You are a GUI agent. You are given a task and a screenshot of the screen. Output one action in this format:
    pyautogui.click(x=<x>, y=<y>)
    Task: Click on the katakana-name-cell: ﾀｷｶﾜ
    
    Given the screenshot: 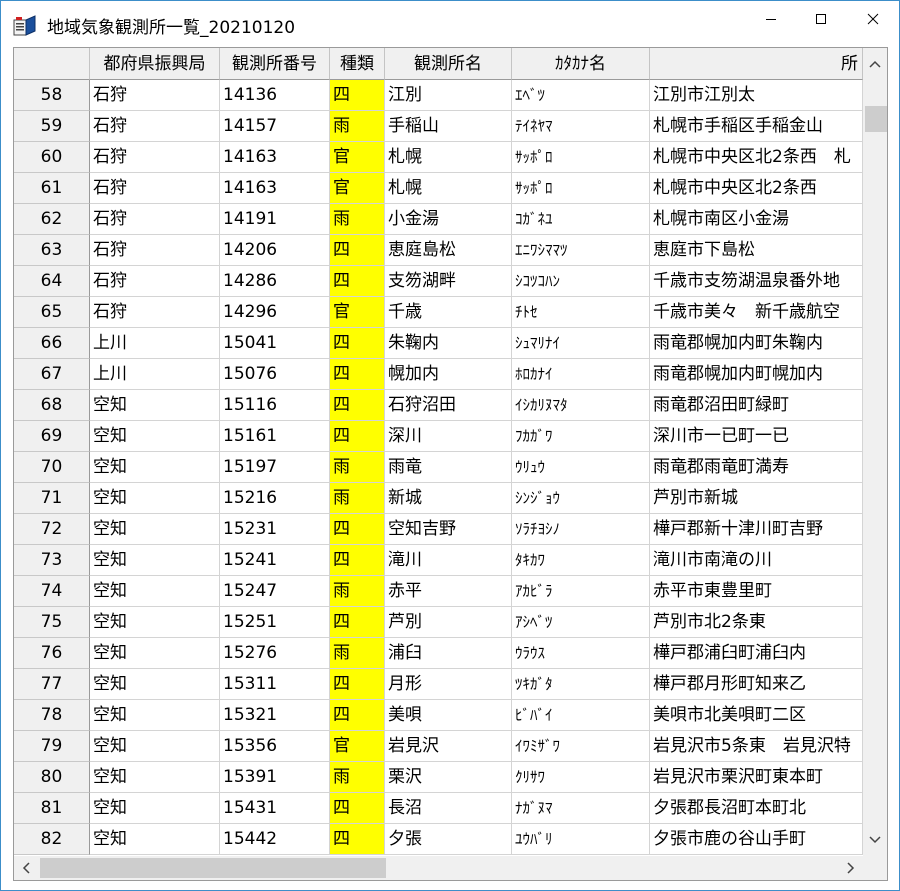 What is the action you would take?
    pyautogui.click(x=581, y=560)
    